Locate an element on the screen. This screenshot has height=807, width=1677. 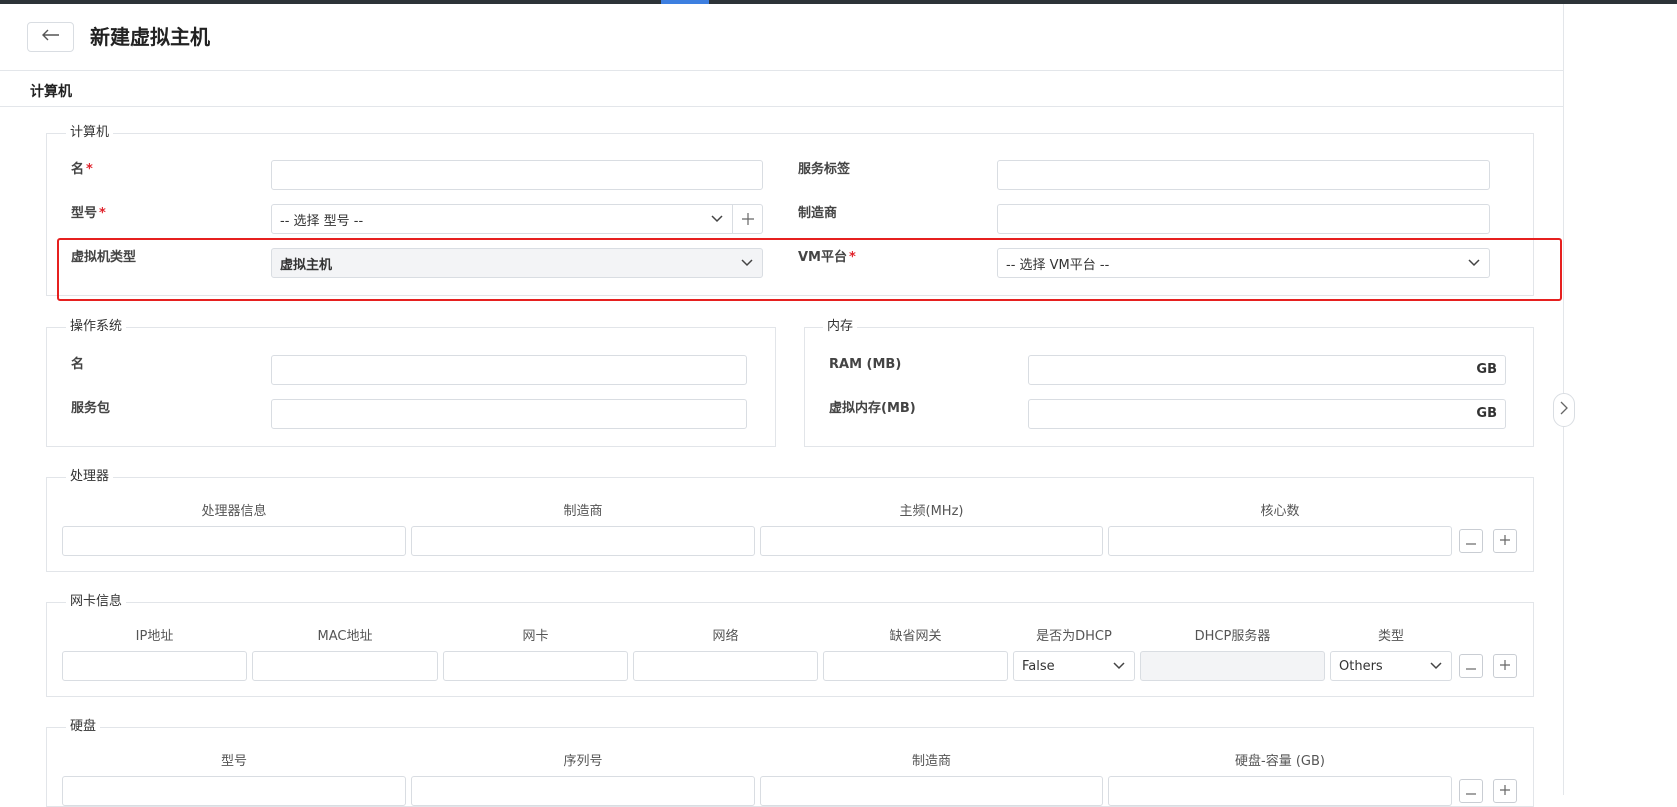
ram-input: GB is located at coordinates (1267, 370).